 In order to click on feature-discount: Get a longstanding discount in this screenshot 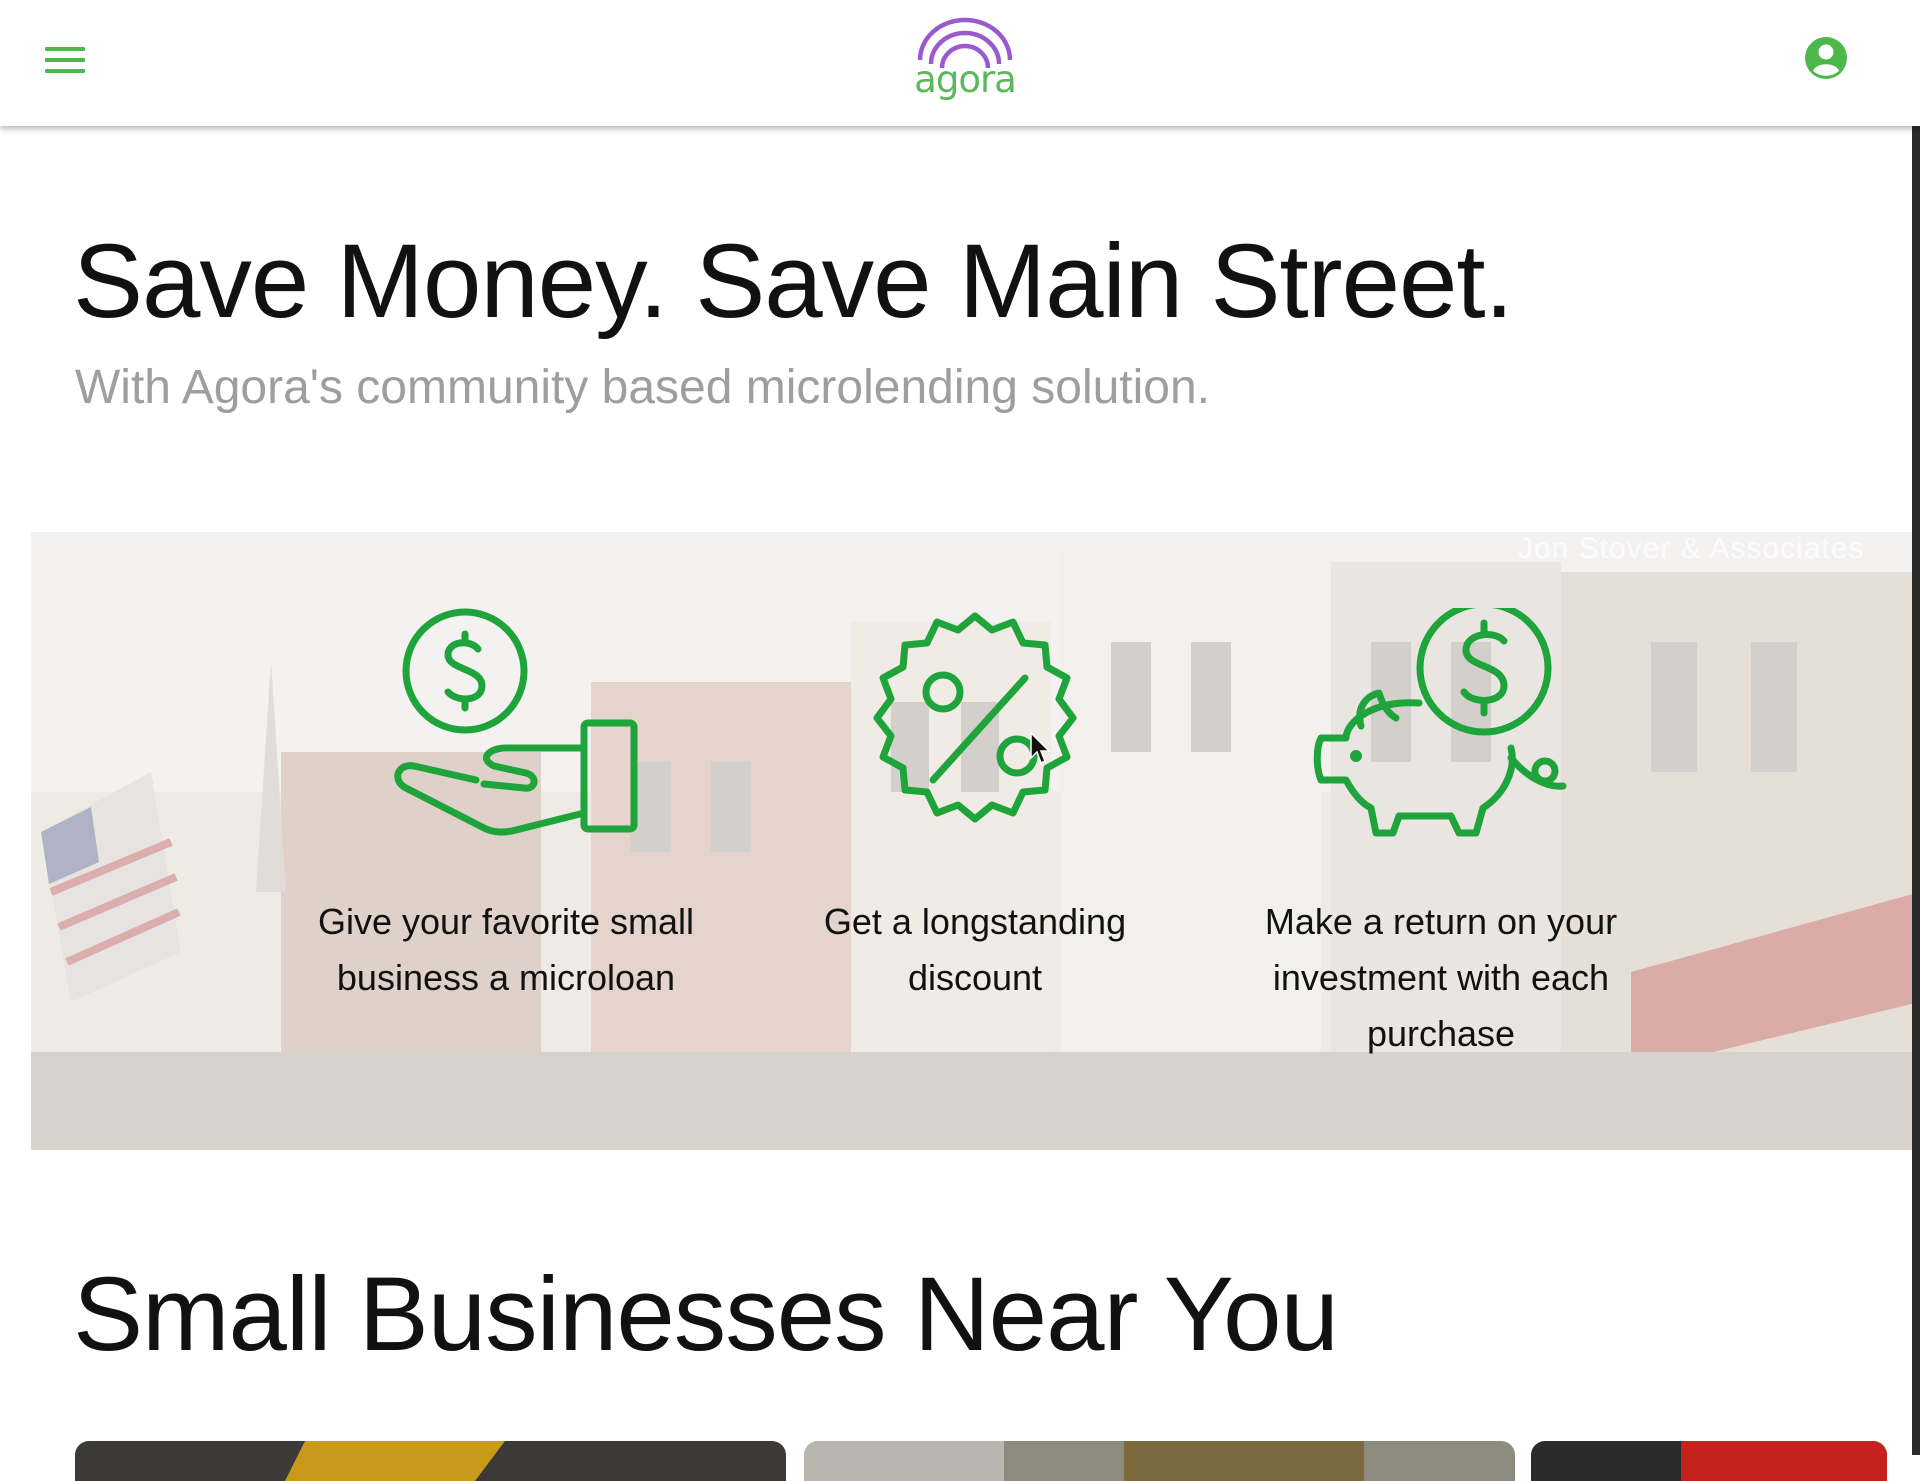, I will do `click(975, 807)`.